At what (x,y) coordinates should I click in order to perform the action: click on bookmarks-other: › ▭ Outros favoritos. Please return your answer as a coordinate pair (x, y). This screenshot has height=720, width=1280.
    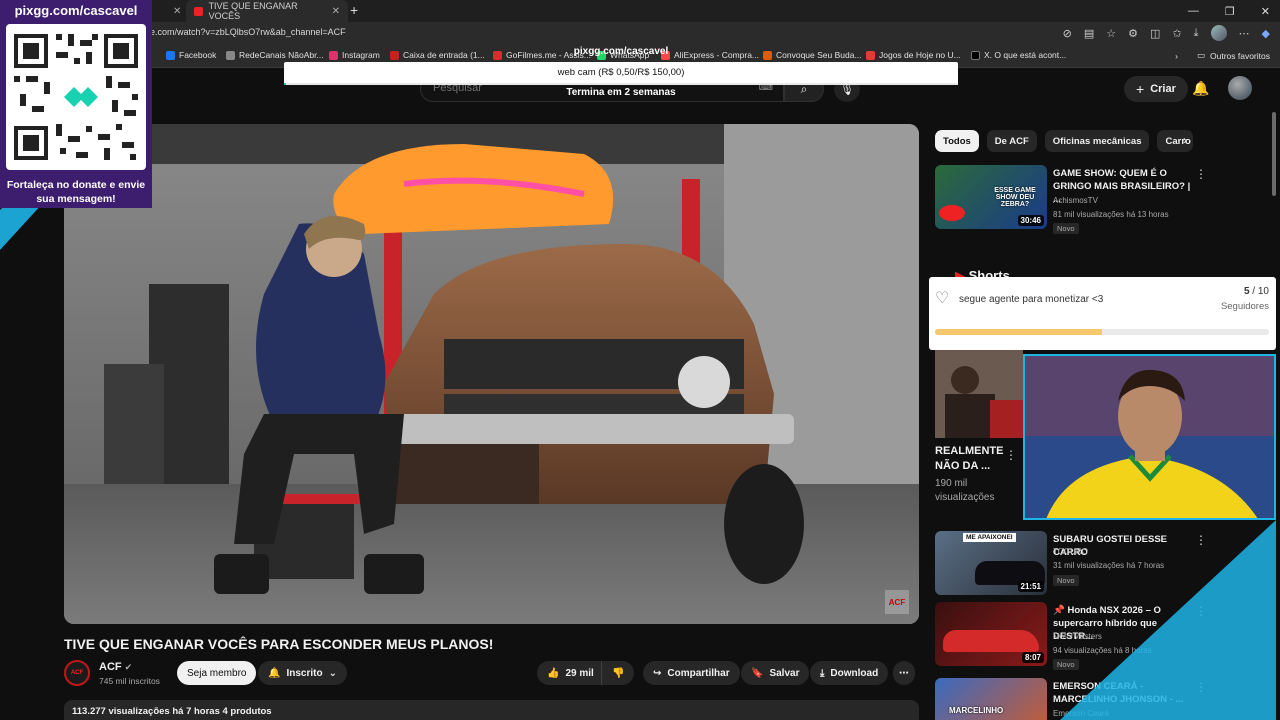
    Looking at the image, I should click on (1222, 55).